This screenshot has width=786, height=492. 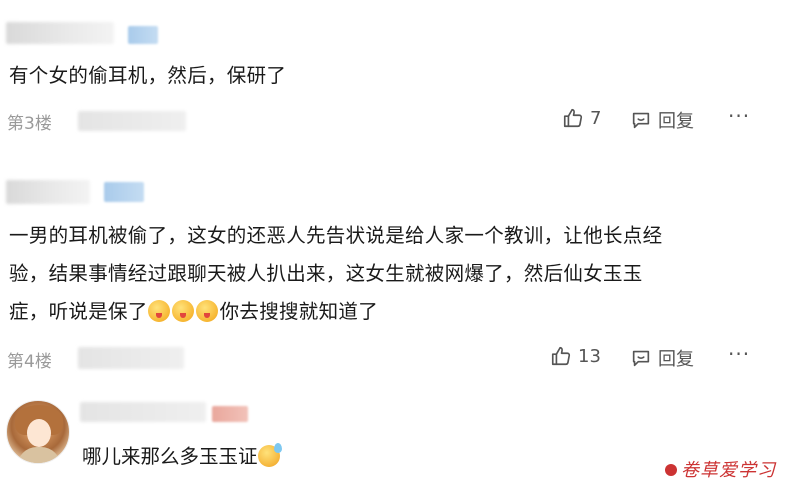 What do you see at coordinates (29, 124) in the screenshot?
I see `floor-label: 第3楼` at bounding box center [29, 124].